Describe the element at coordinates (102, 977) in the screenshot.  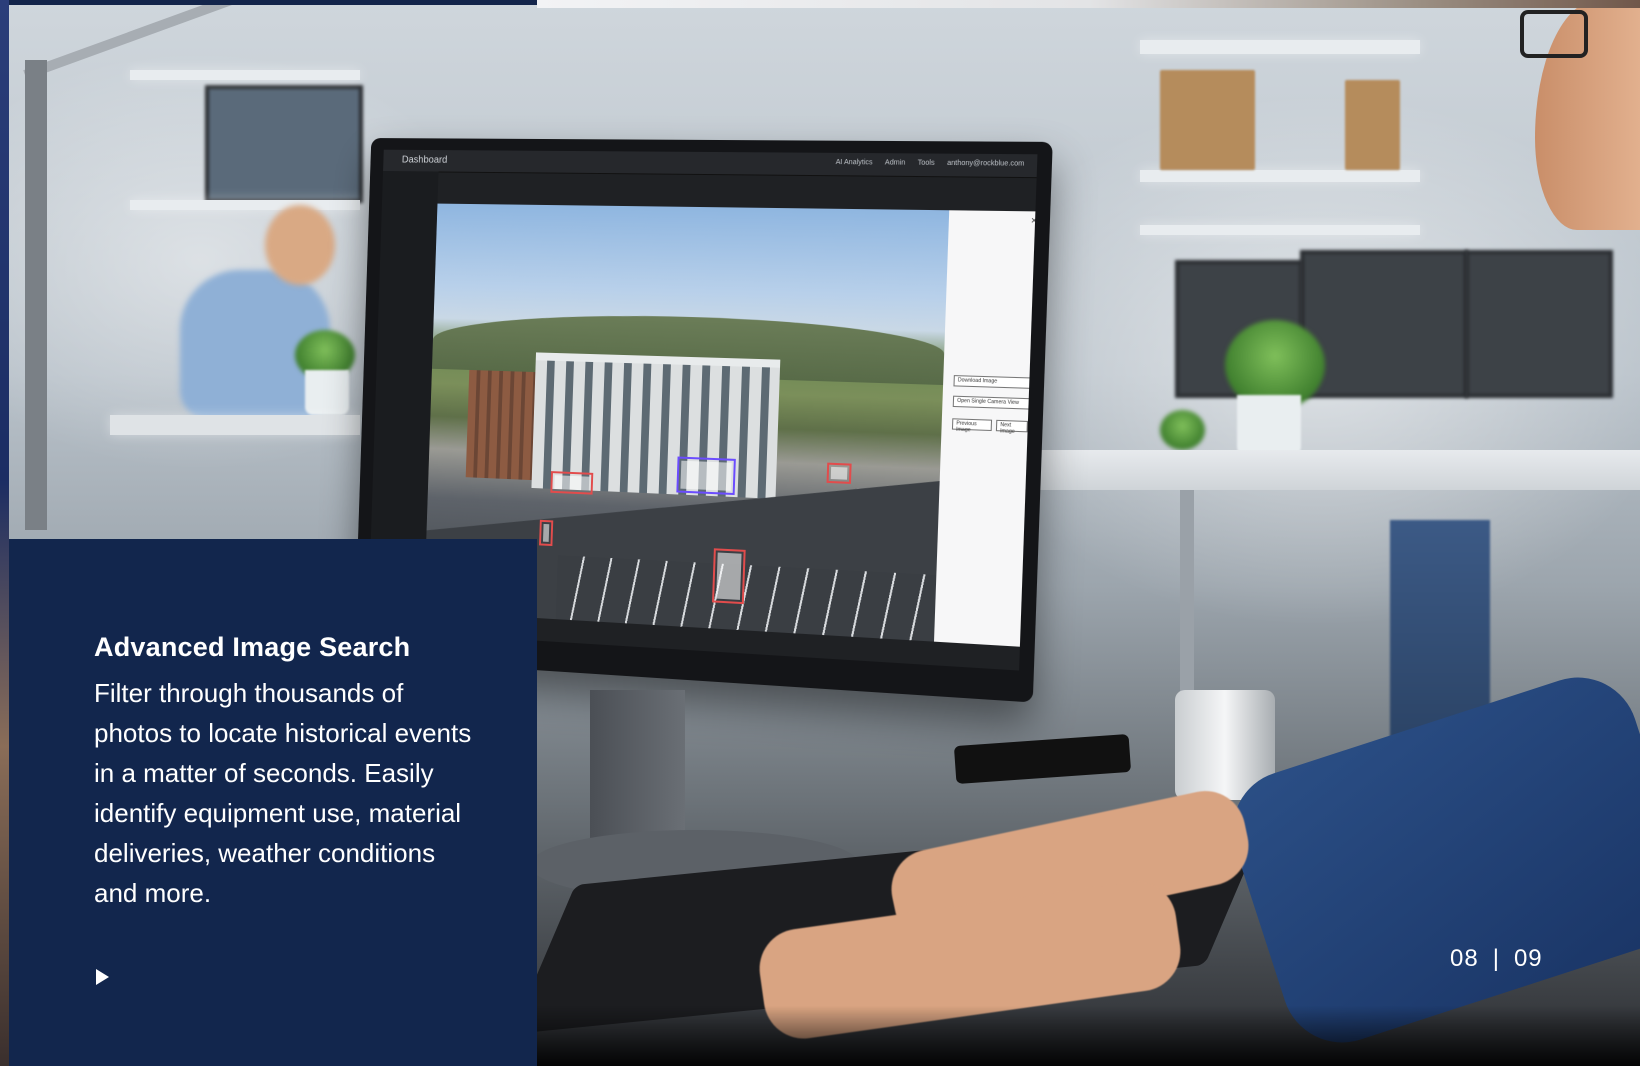
I see `play-icon` at that location.